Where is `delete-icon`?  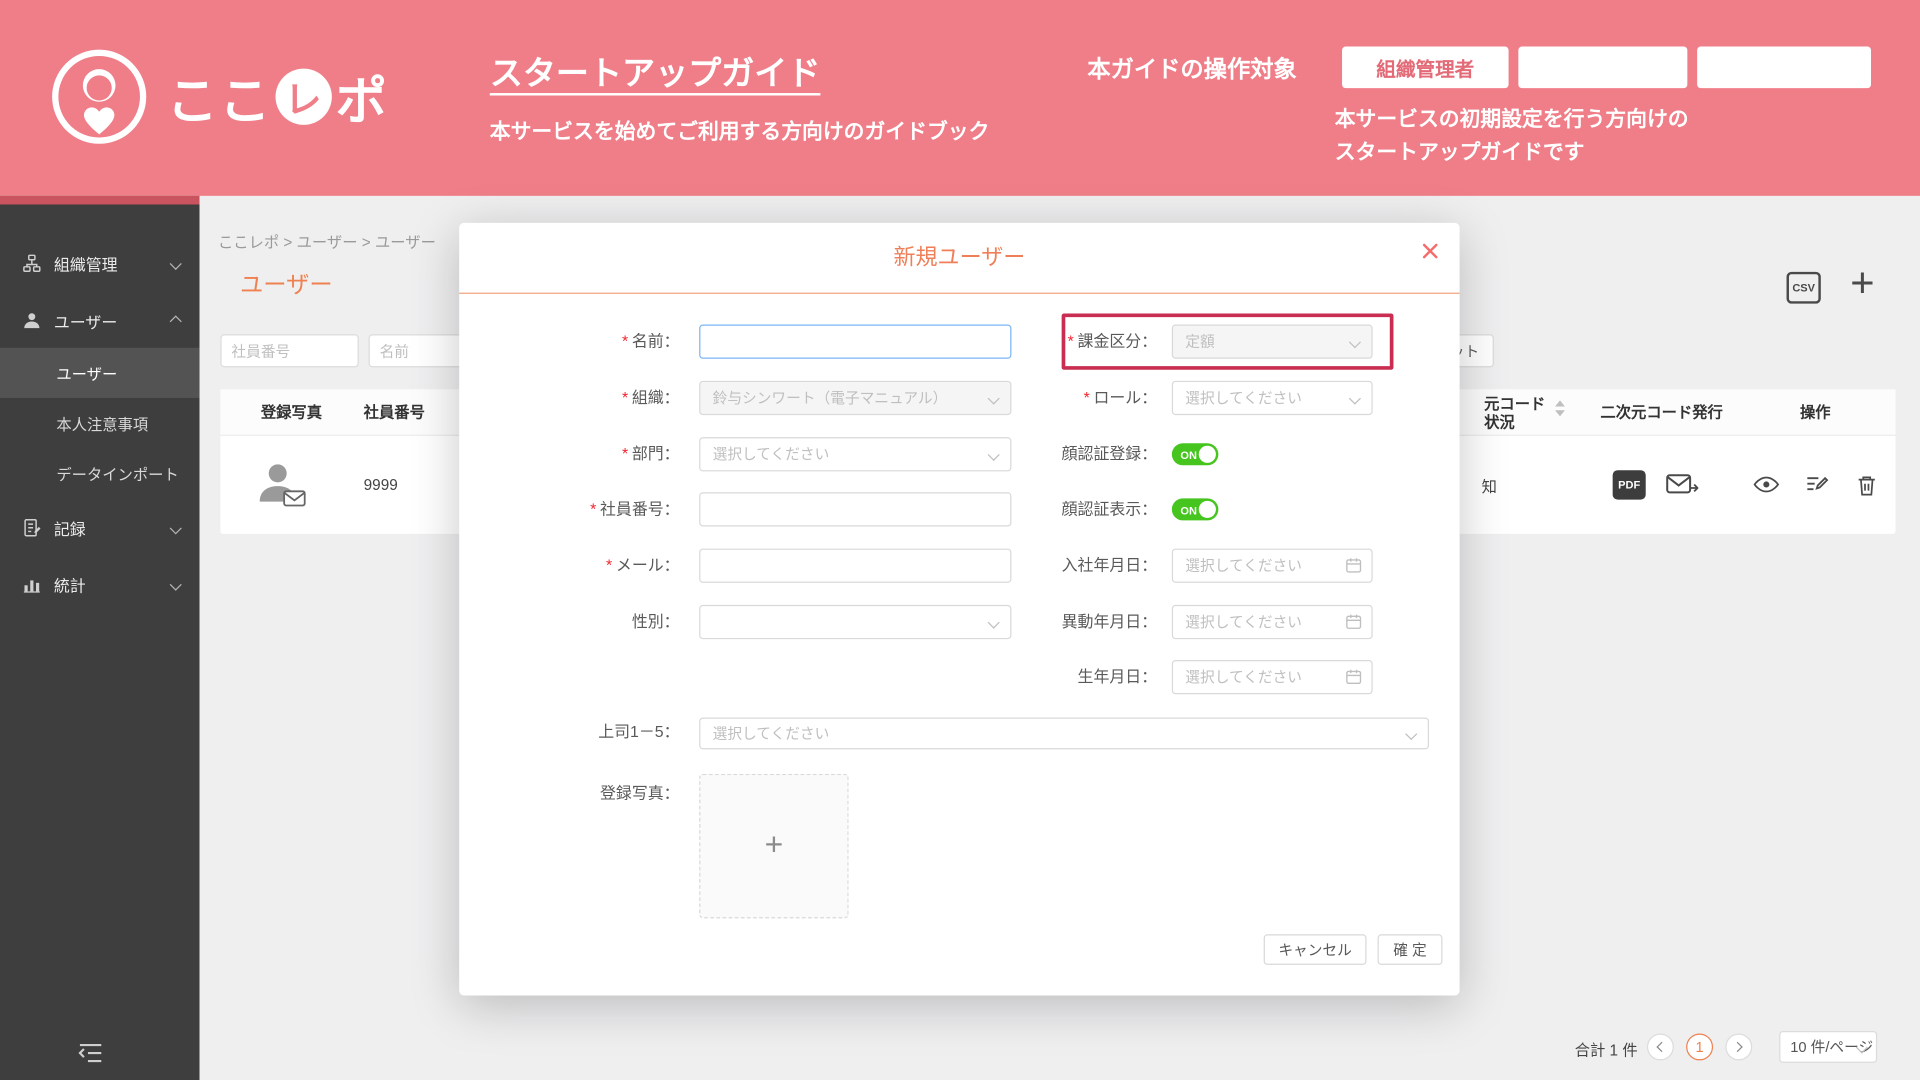
delete-icon is located at coordinates (1866, 485).